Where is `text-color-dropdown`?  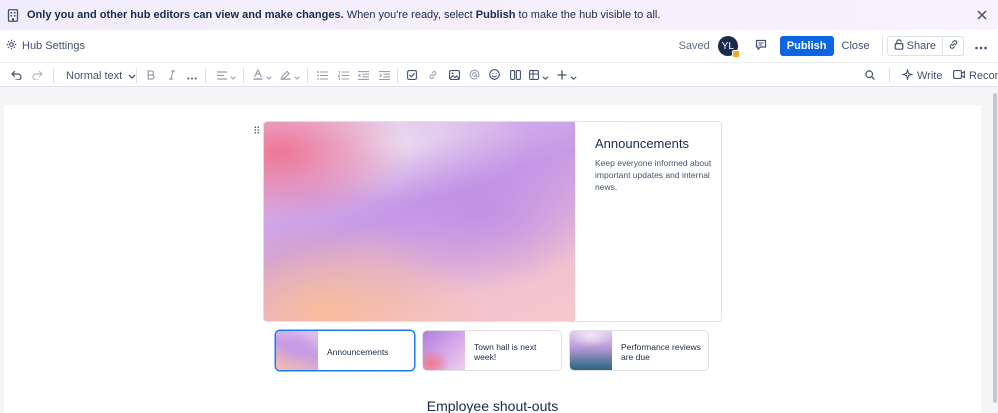 text-color-dropdown is located at coordinates (262, 75).